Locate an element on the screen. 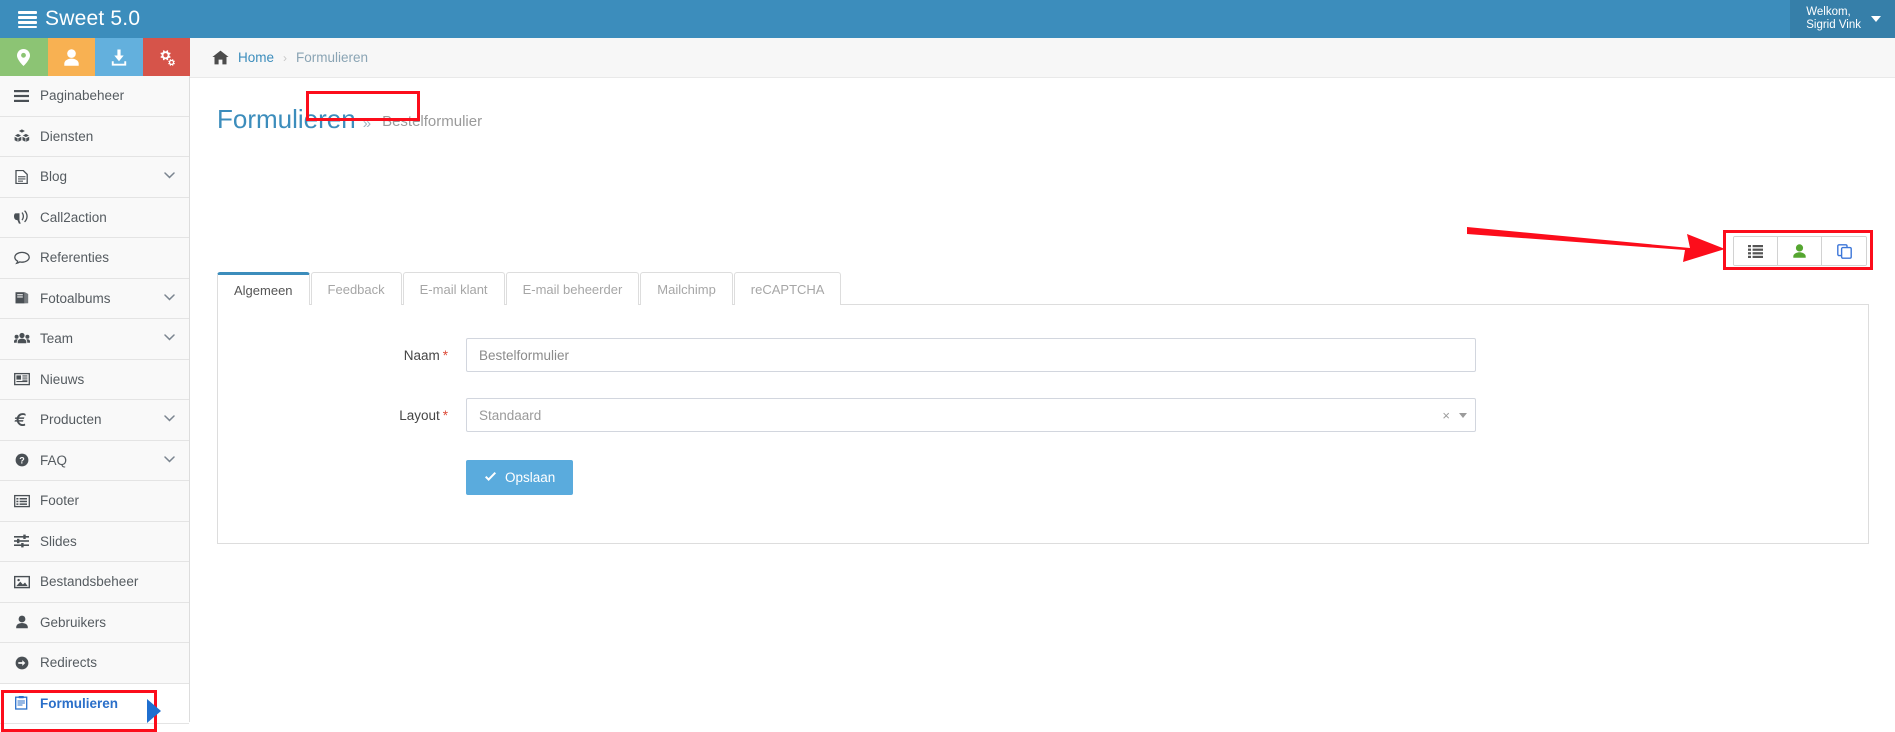 Image resolution: width=1895 pixels, height=732 pixels. map-marker-icon is located at coordinates (24, 57).